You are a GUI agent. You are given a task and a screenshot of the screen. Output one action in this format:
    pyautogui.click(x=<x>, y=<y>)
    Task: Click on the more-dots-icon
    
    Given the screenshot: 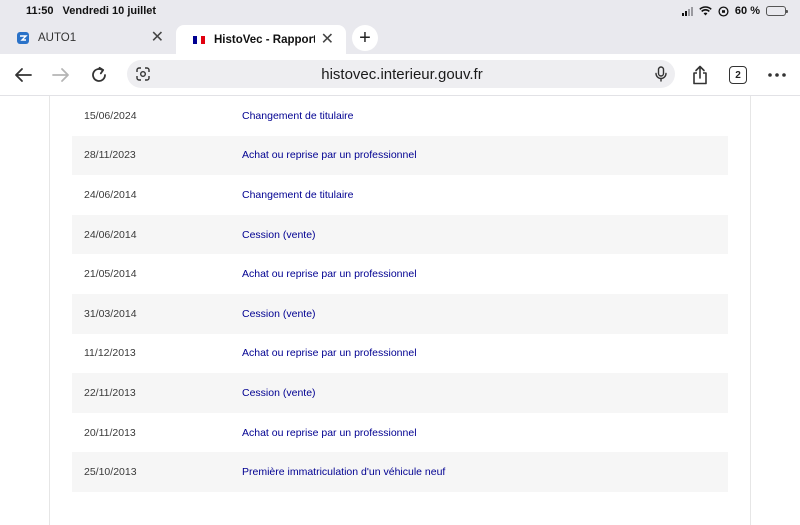 What is the action you would take?
    pyautogui.click(x=777, y=75)
    